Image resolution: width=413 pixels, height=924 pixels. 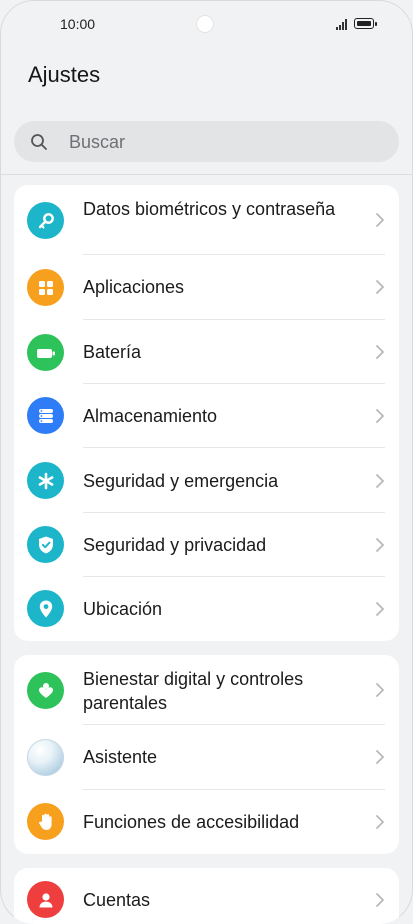 What do you see at coordinates (45, 821) in the screenshot?
I see `hand-icon` at bounding box center [45, 821].